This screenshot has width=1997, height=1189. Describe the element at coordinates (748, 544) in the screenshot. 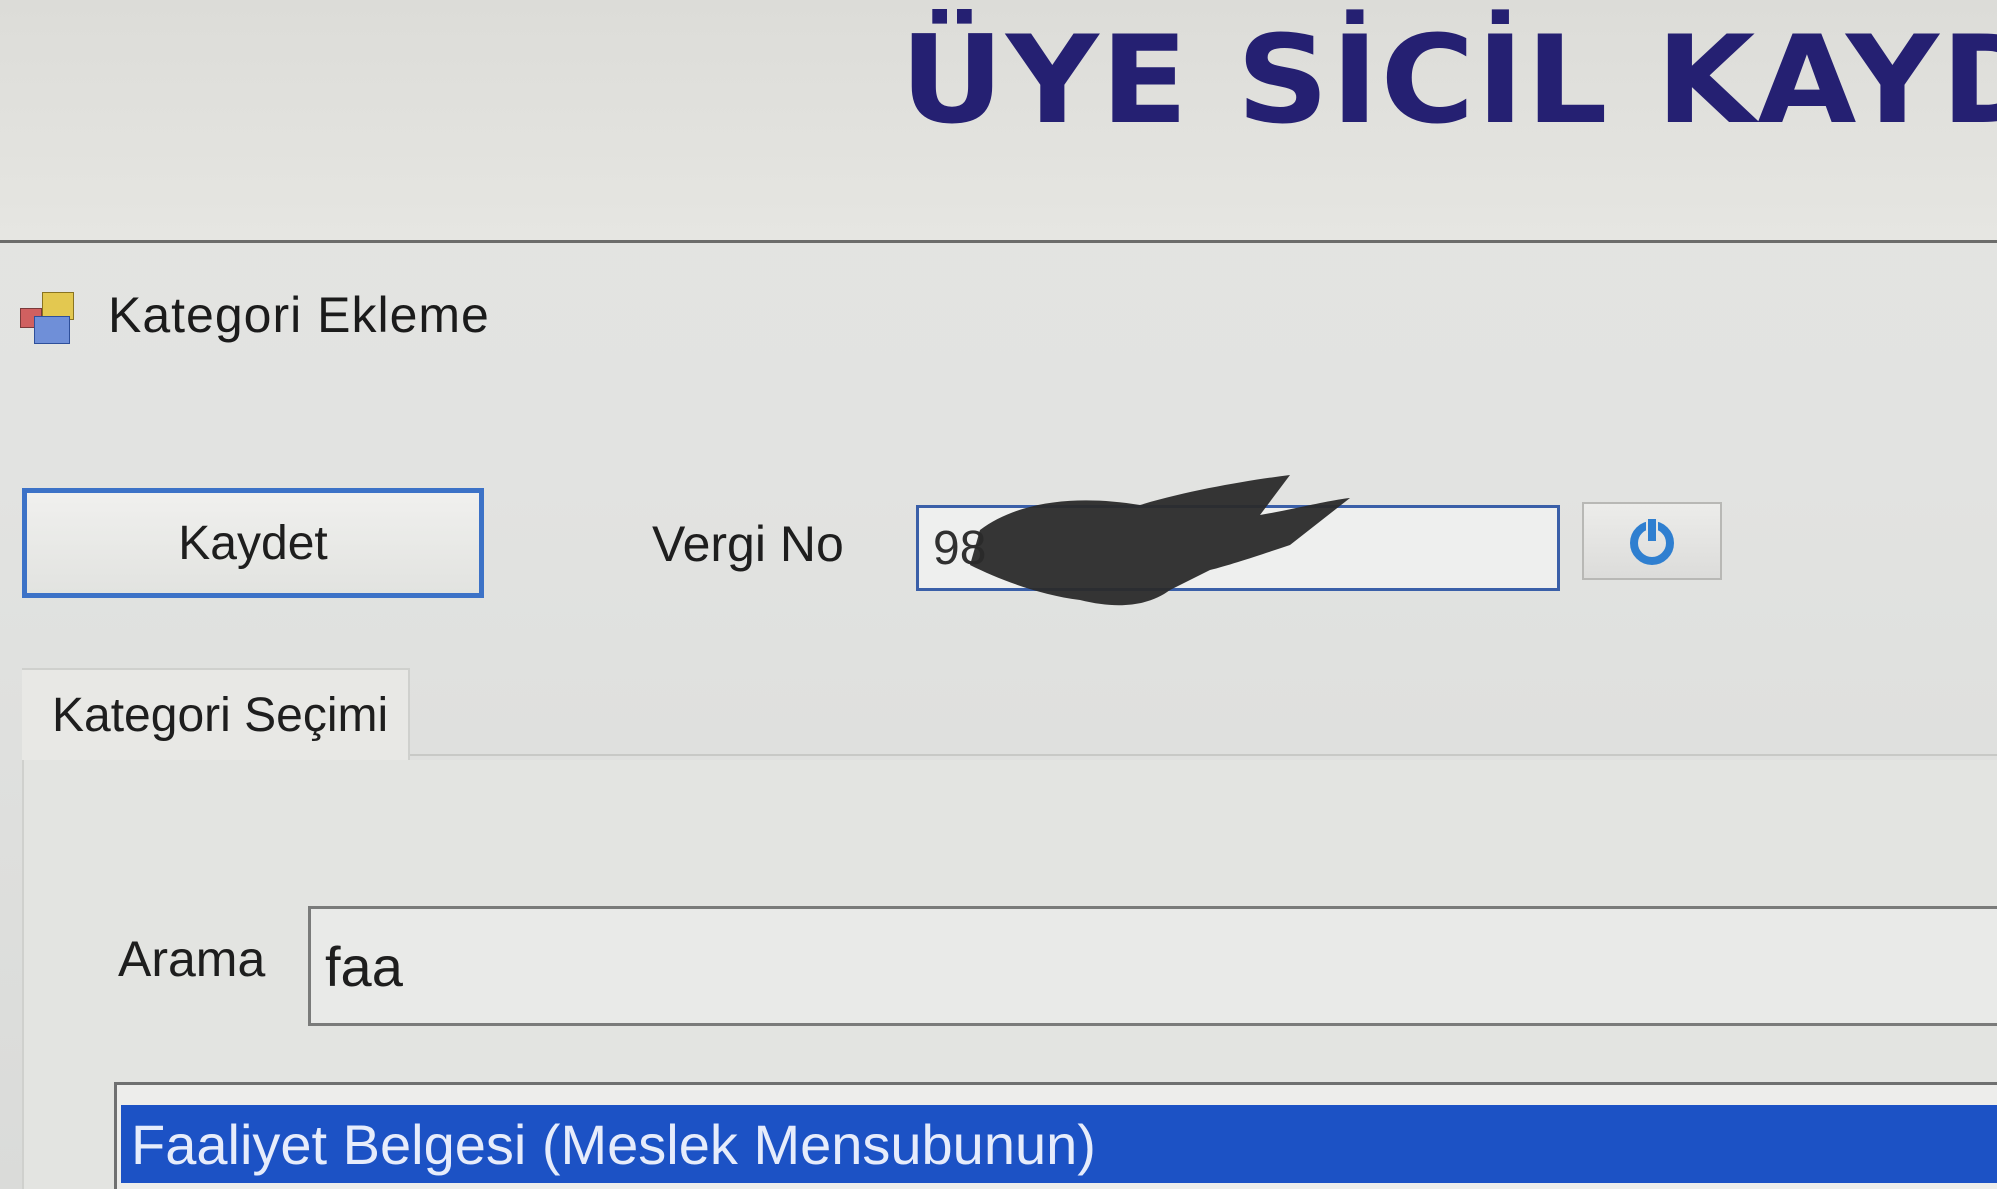

I see `tax-no-label: Vergi No` at that location.